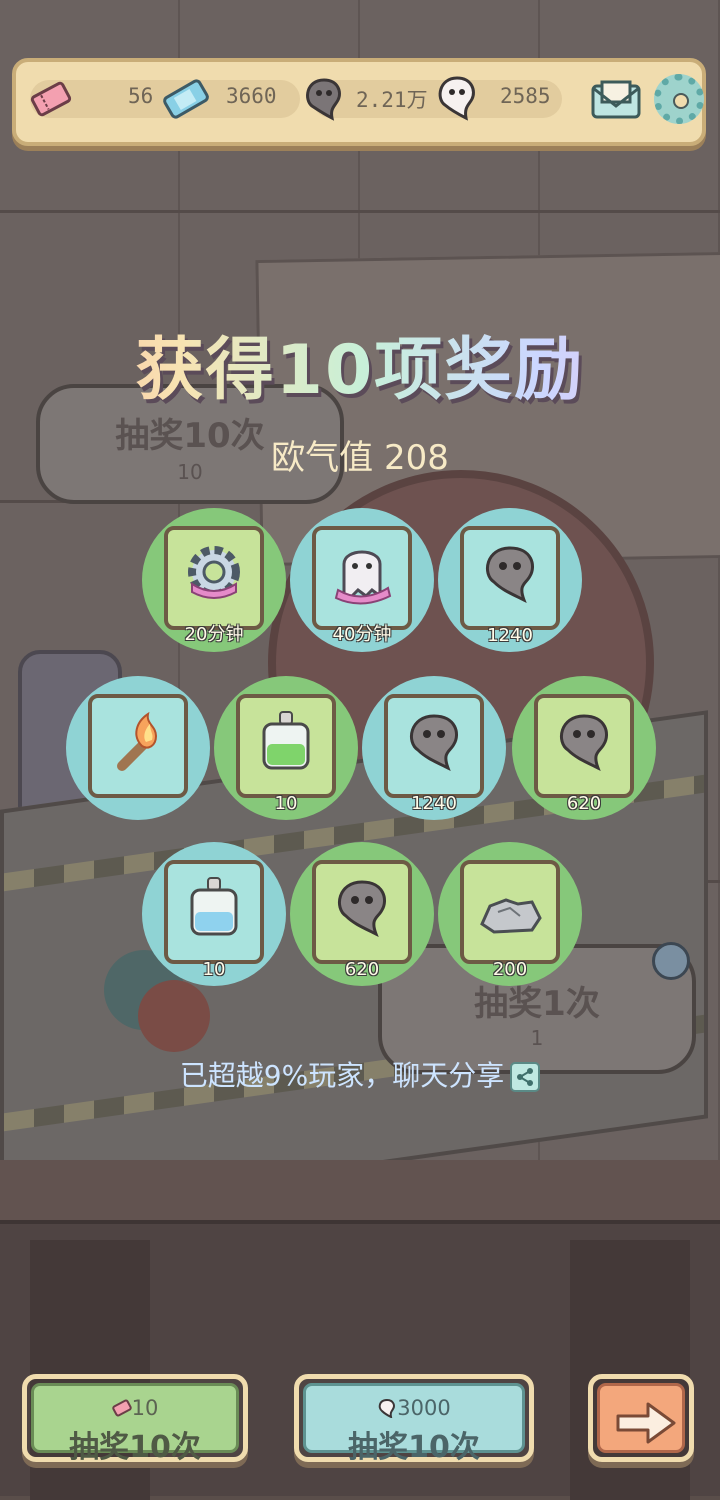  I want to click on reward-item, so click(138, 748).